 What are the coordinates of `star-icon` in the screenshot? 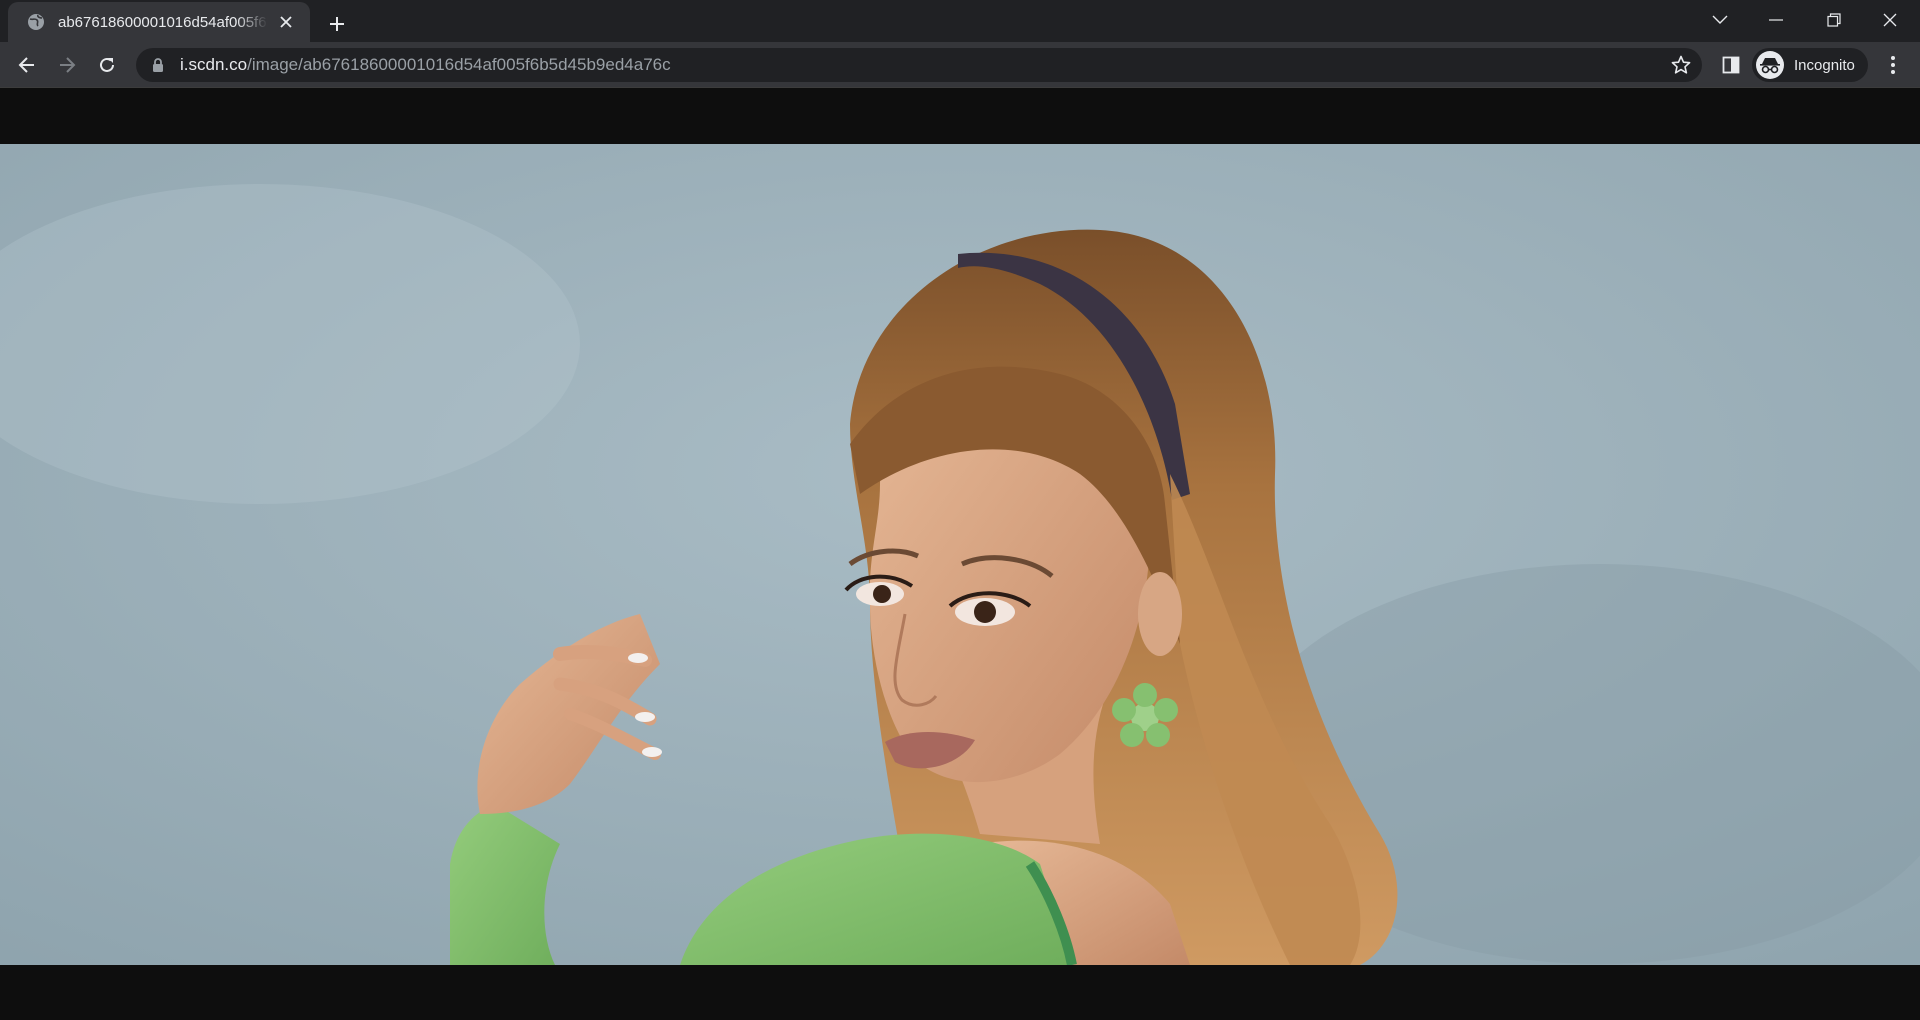 It's located at (1681, 65).